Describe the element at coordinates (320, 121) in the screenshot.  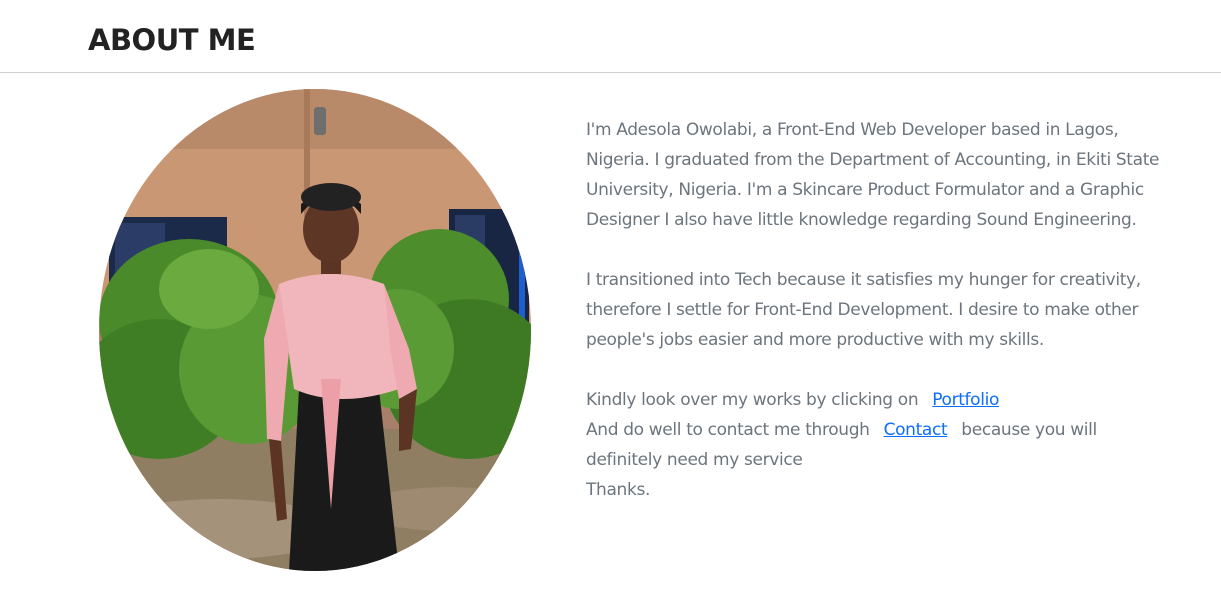
I see `wall-lamp-icon` at that location.